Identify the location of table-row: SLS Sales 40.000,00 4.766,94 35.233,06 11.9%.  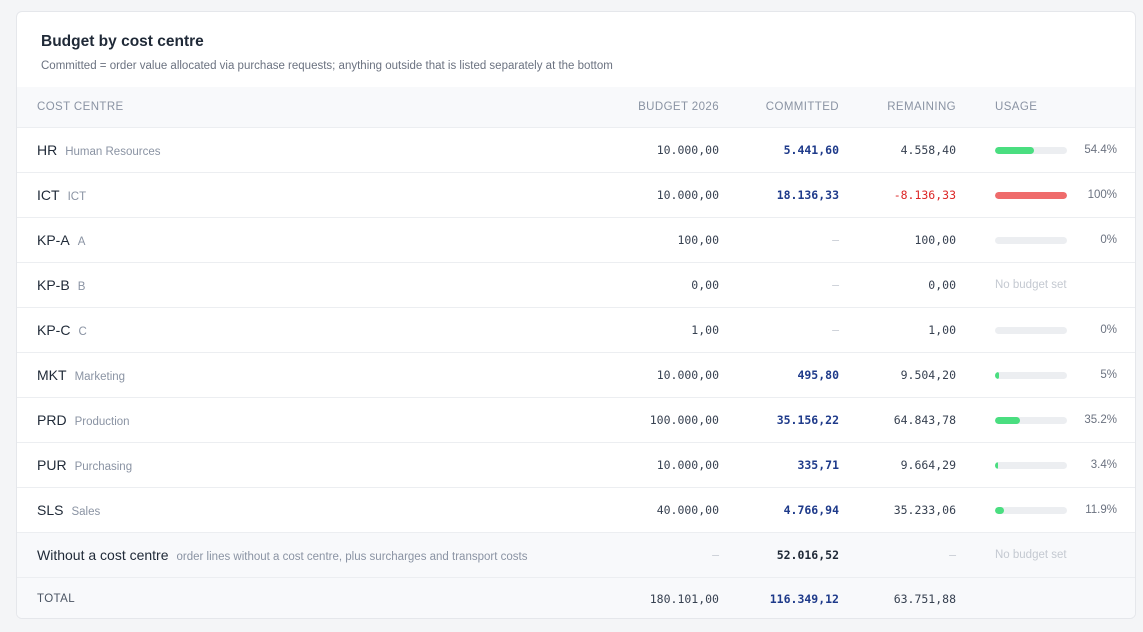
(576, 510).